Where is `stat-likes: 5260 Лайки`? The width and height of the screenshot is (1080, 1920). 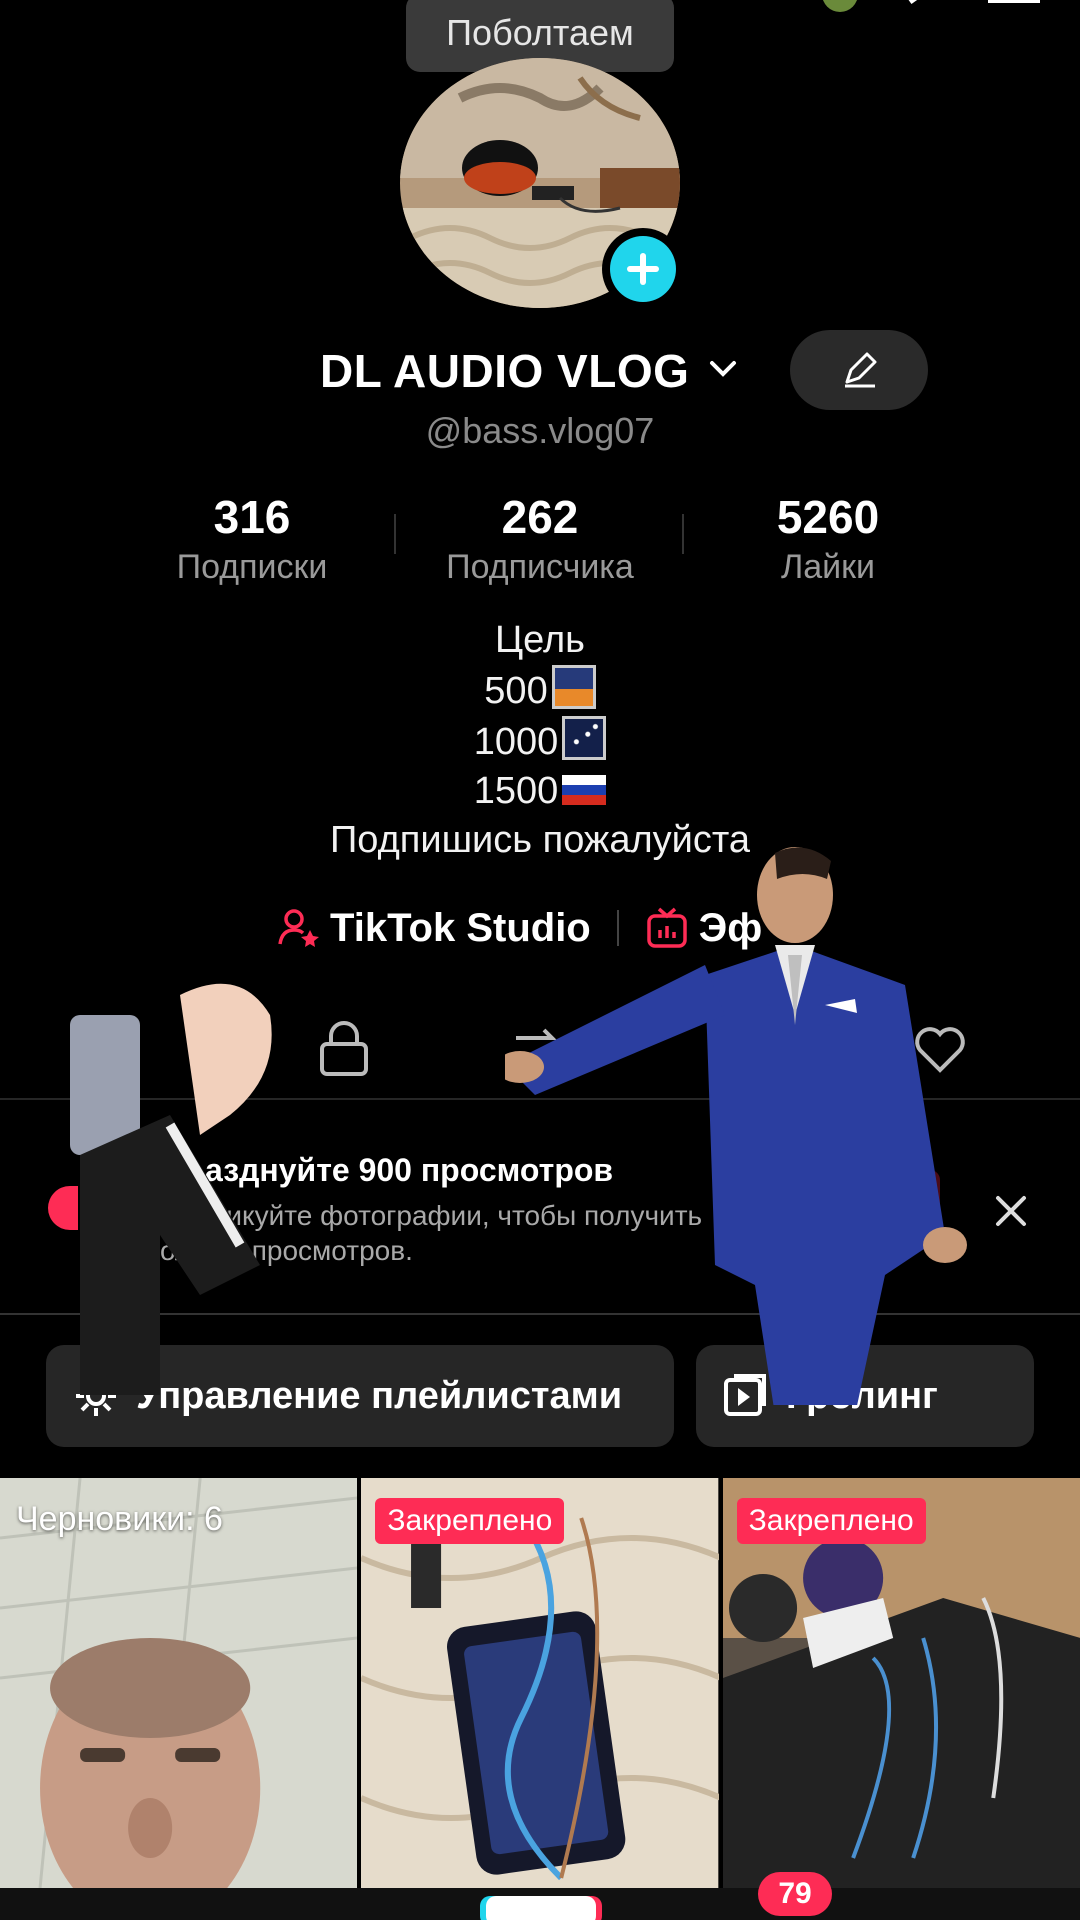 stat-likes: 5260 Лайки is located at coordinates (828, 540).